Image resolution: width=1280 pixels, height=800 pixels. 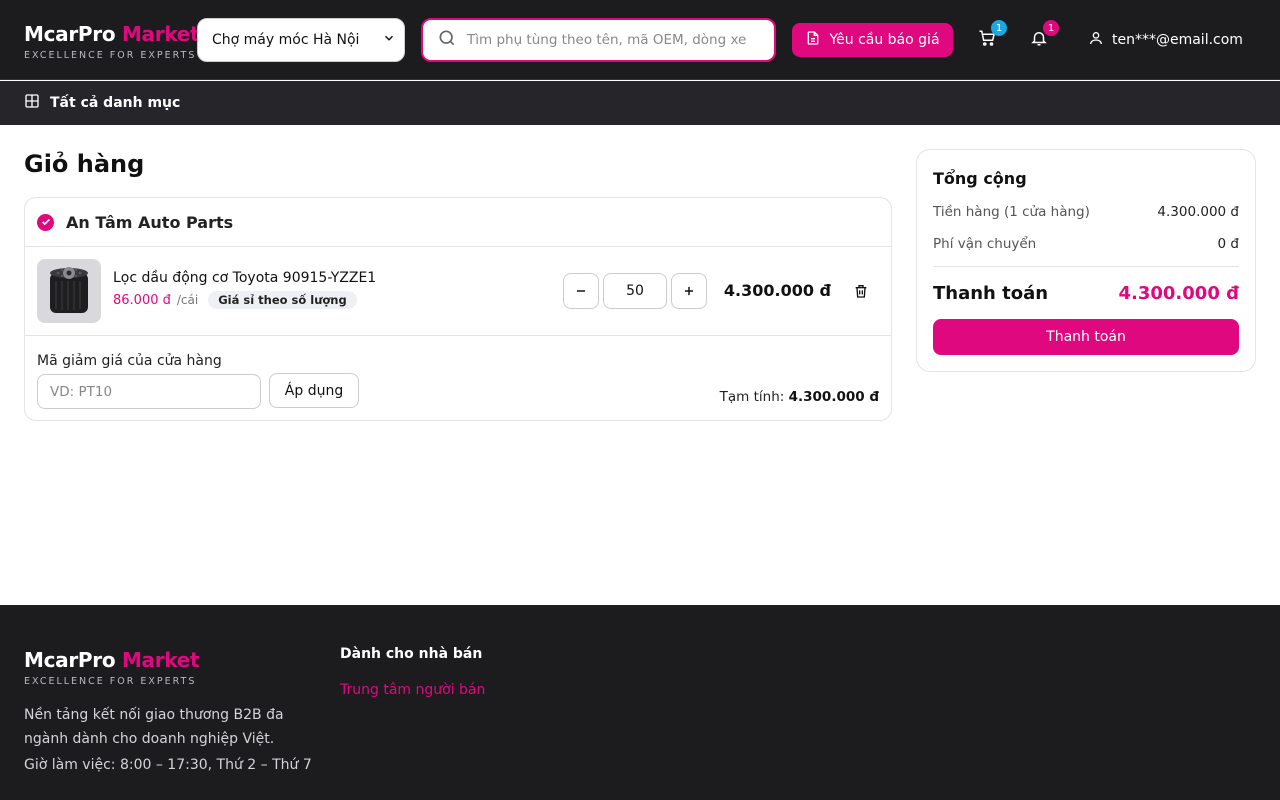 I want to click on product-name: Lọc dầu động cơ Toyota 90915-YZZE1, so click(x=244, y=278).